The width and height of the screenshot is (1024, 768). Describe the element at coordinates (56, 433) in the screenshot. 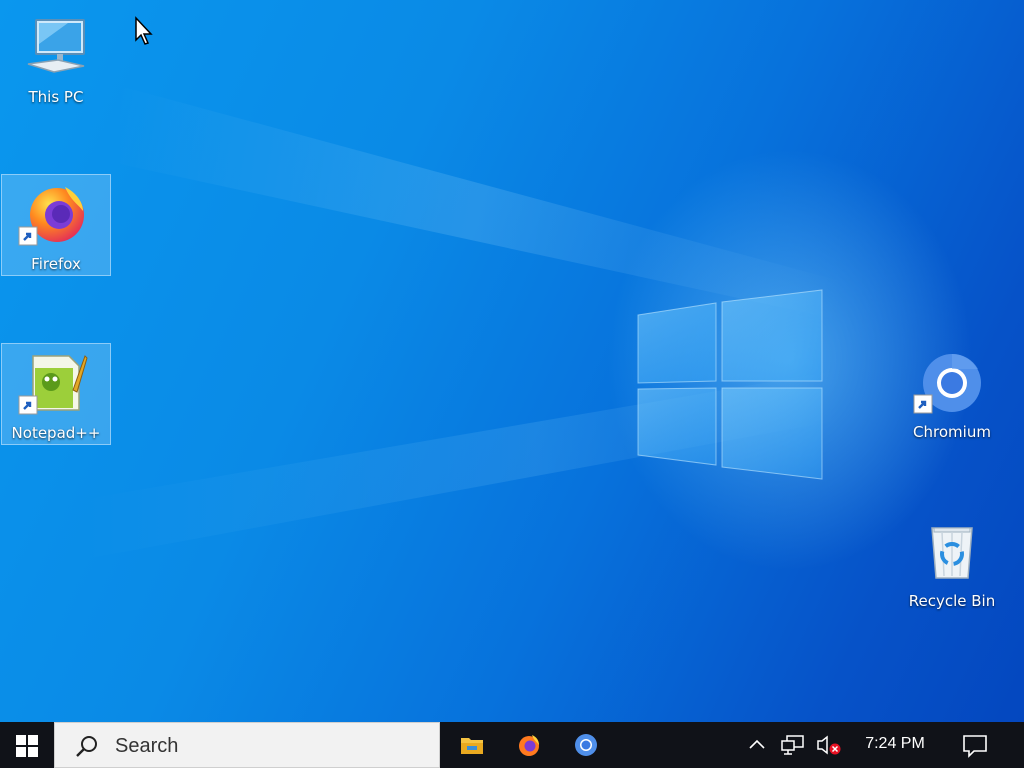

I see `desktop-icon-label: Notepad++` at that location.